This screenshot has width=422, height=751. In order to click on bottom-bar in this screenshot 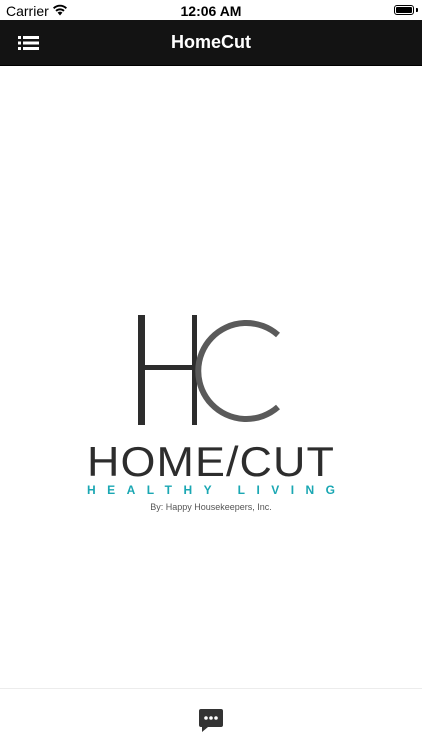, I will do `click(211, 719)`.